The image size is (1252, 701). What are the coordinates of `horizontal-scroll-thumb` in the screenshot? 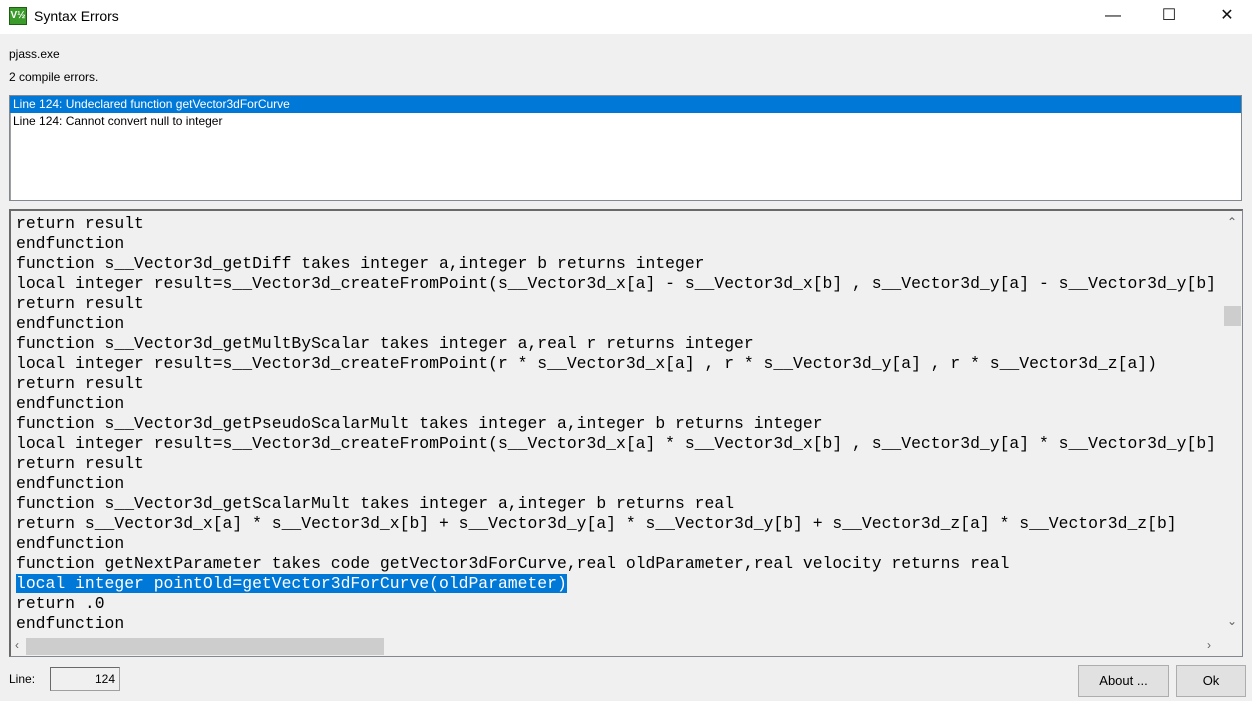 It's located at (205, 646).